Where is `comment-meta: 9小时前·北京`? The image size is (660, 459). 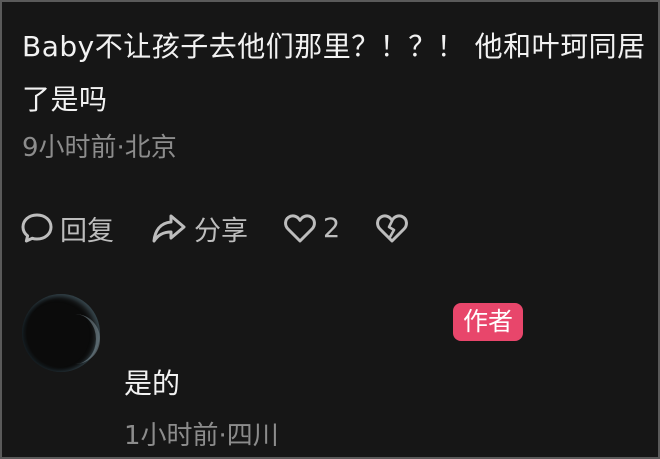 comment-meta: 9小时前·北京 is located at coordinates (99, 148).